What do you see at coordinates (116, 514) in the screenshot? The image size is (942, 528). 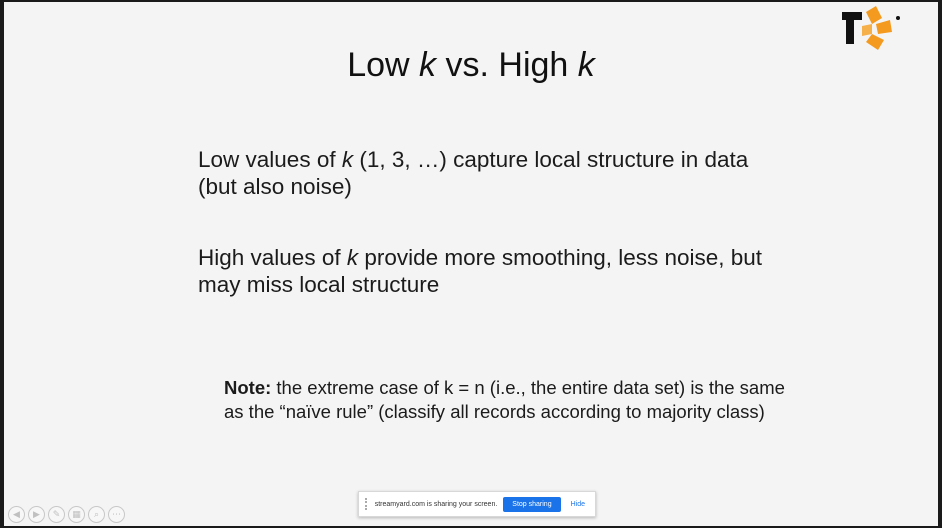 I see `more-icon: ⋯` at bounding box center [116, 514].